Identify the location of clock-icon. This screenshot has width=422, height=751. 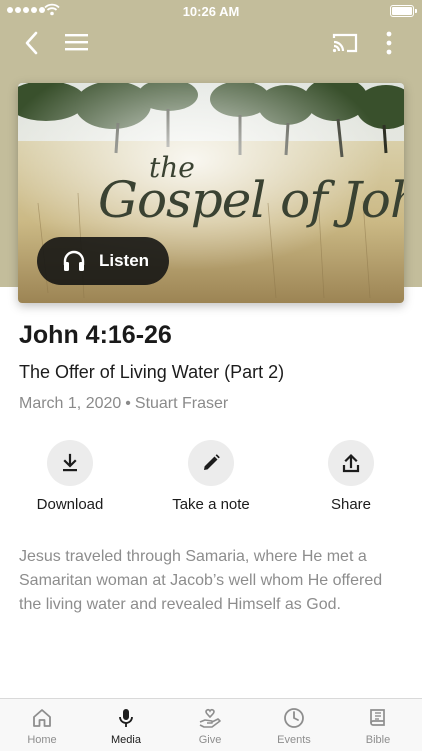
(294, 718).